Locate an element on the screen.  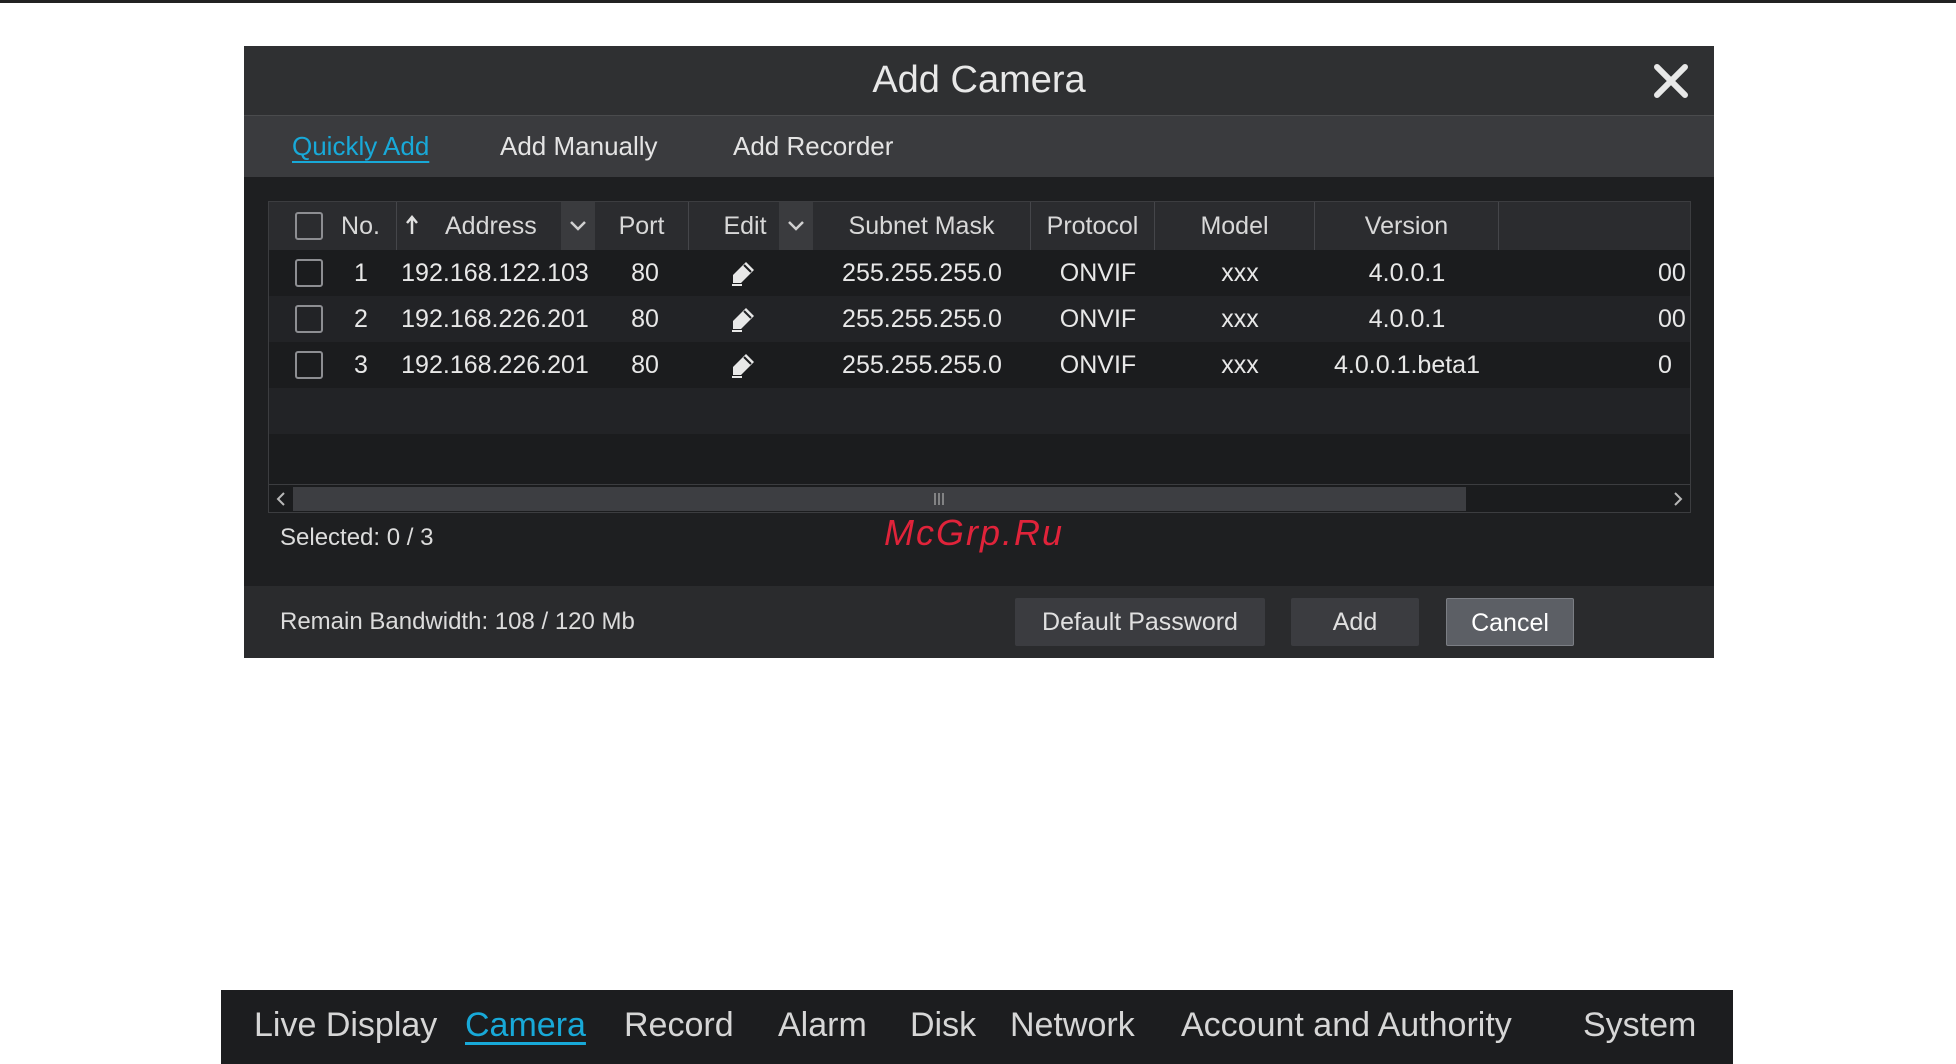
scroll-right-icon is located at coordinates (1678, 498).